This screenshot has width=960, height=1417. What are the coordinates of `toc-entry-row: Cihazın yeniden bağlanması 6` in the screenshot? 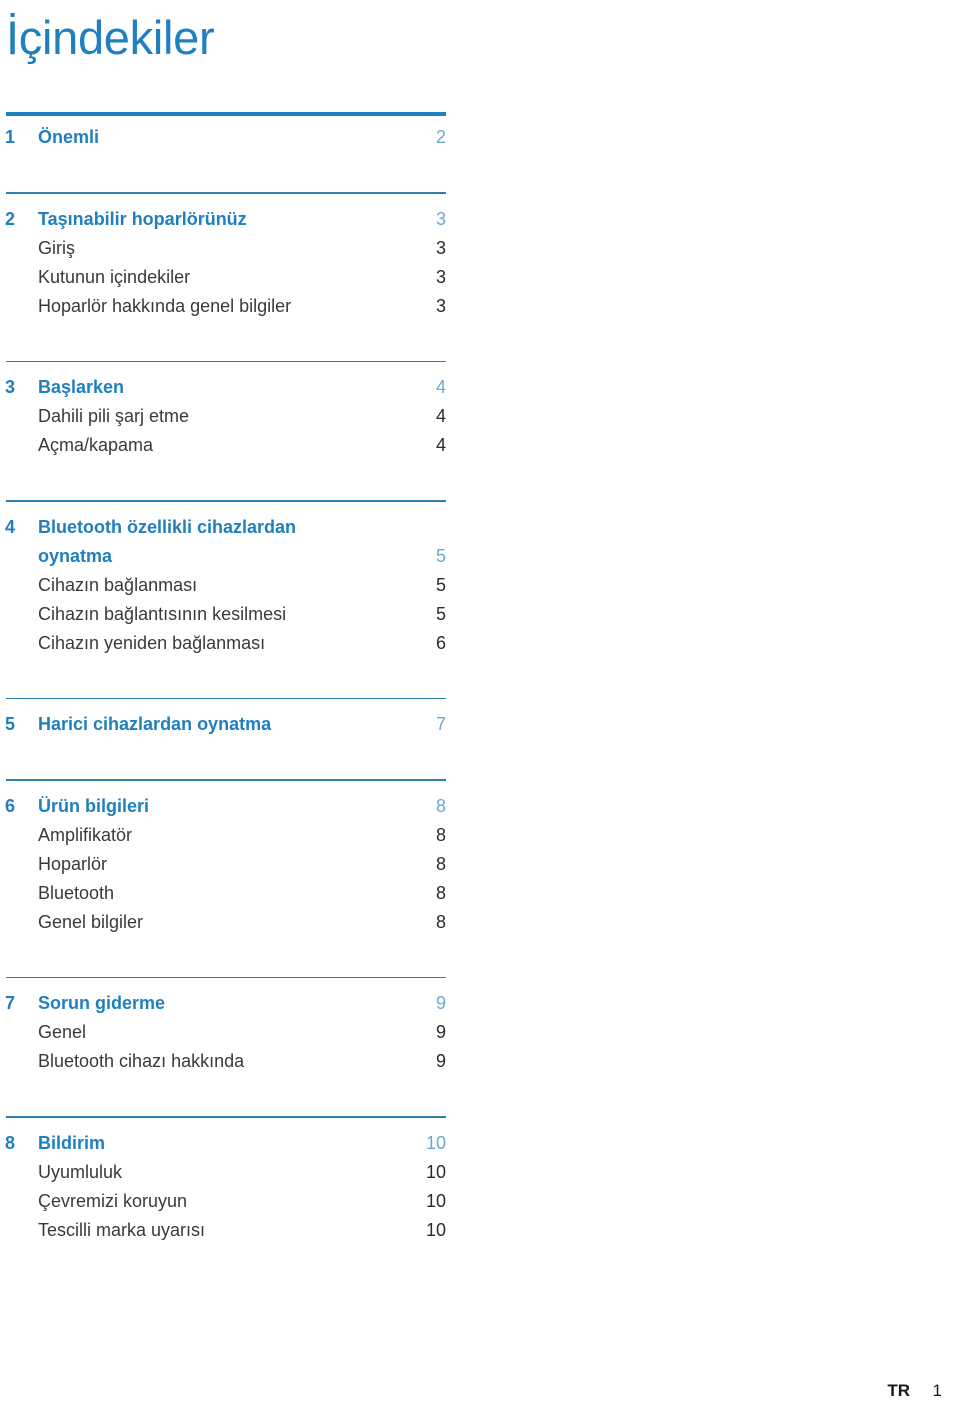 It's located at (225, 643).